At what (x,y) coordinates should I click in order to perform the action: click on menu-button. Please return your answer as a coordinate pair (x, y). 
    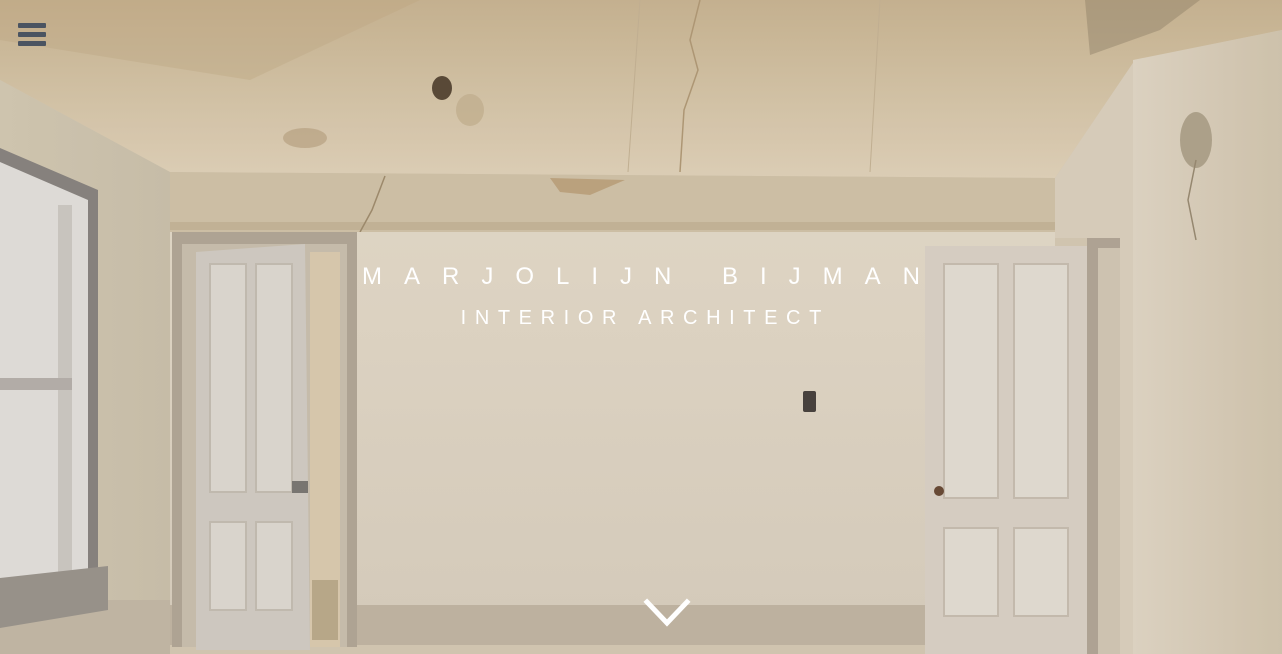
    Looking at the image, I should click on (32, 35).